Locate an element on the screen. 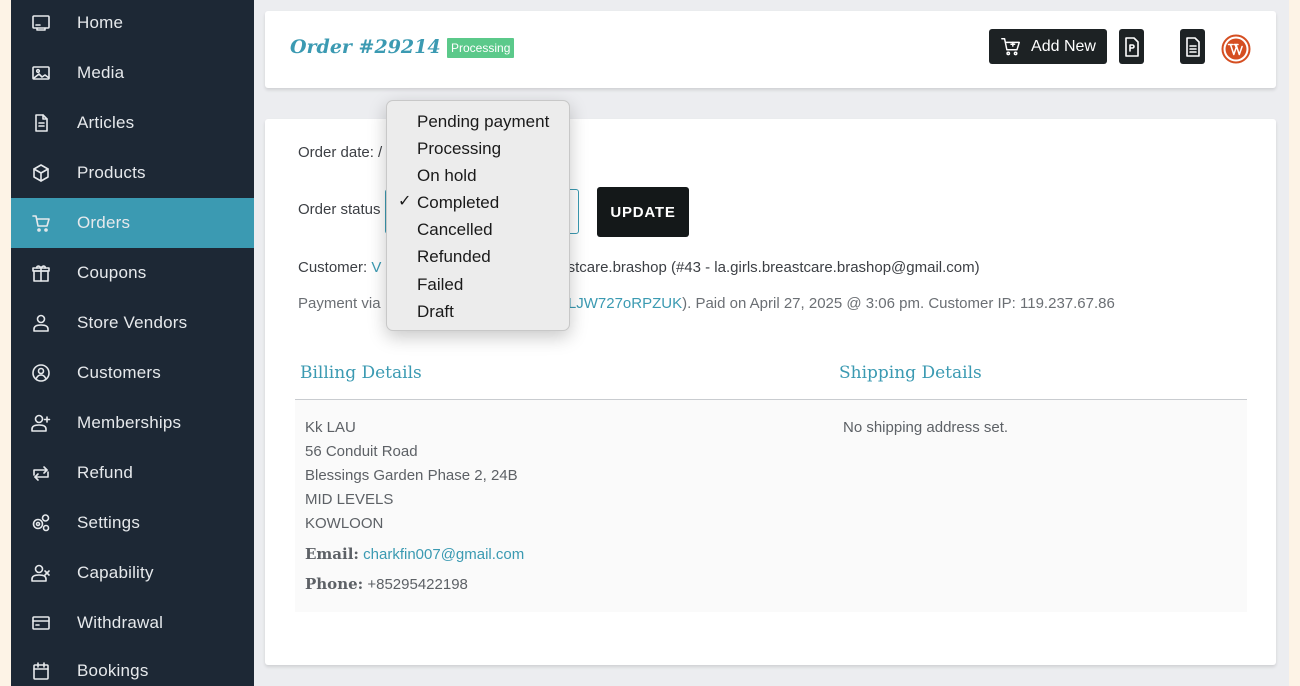 Image resolution: width=1300 pixels, height=686 pixels. cube-icon is located at coordinates (41, 173).